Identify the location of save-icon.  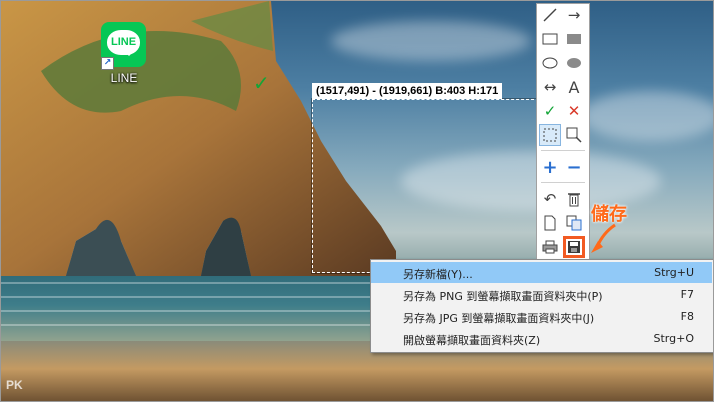
(574, 247).